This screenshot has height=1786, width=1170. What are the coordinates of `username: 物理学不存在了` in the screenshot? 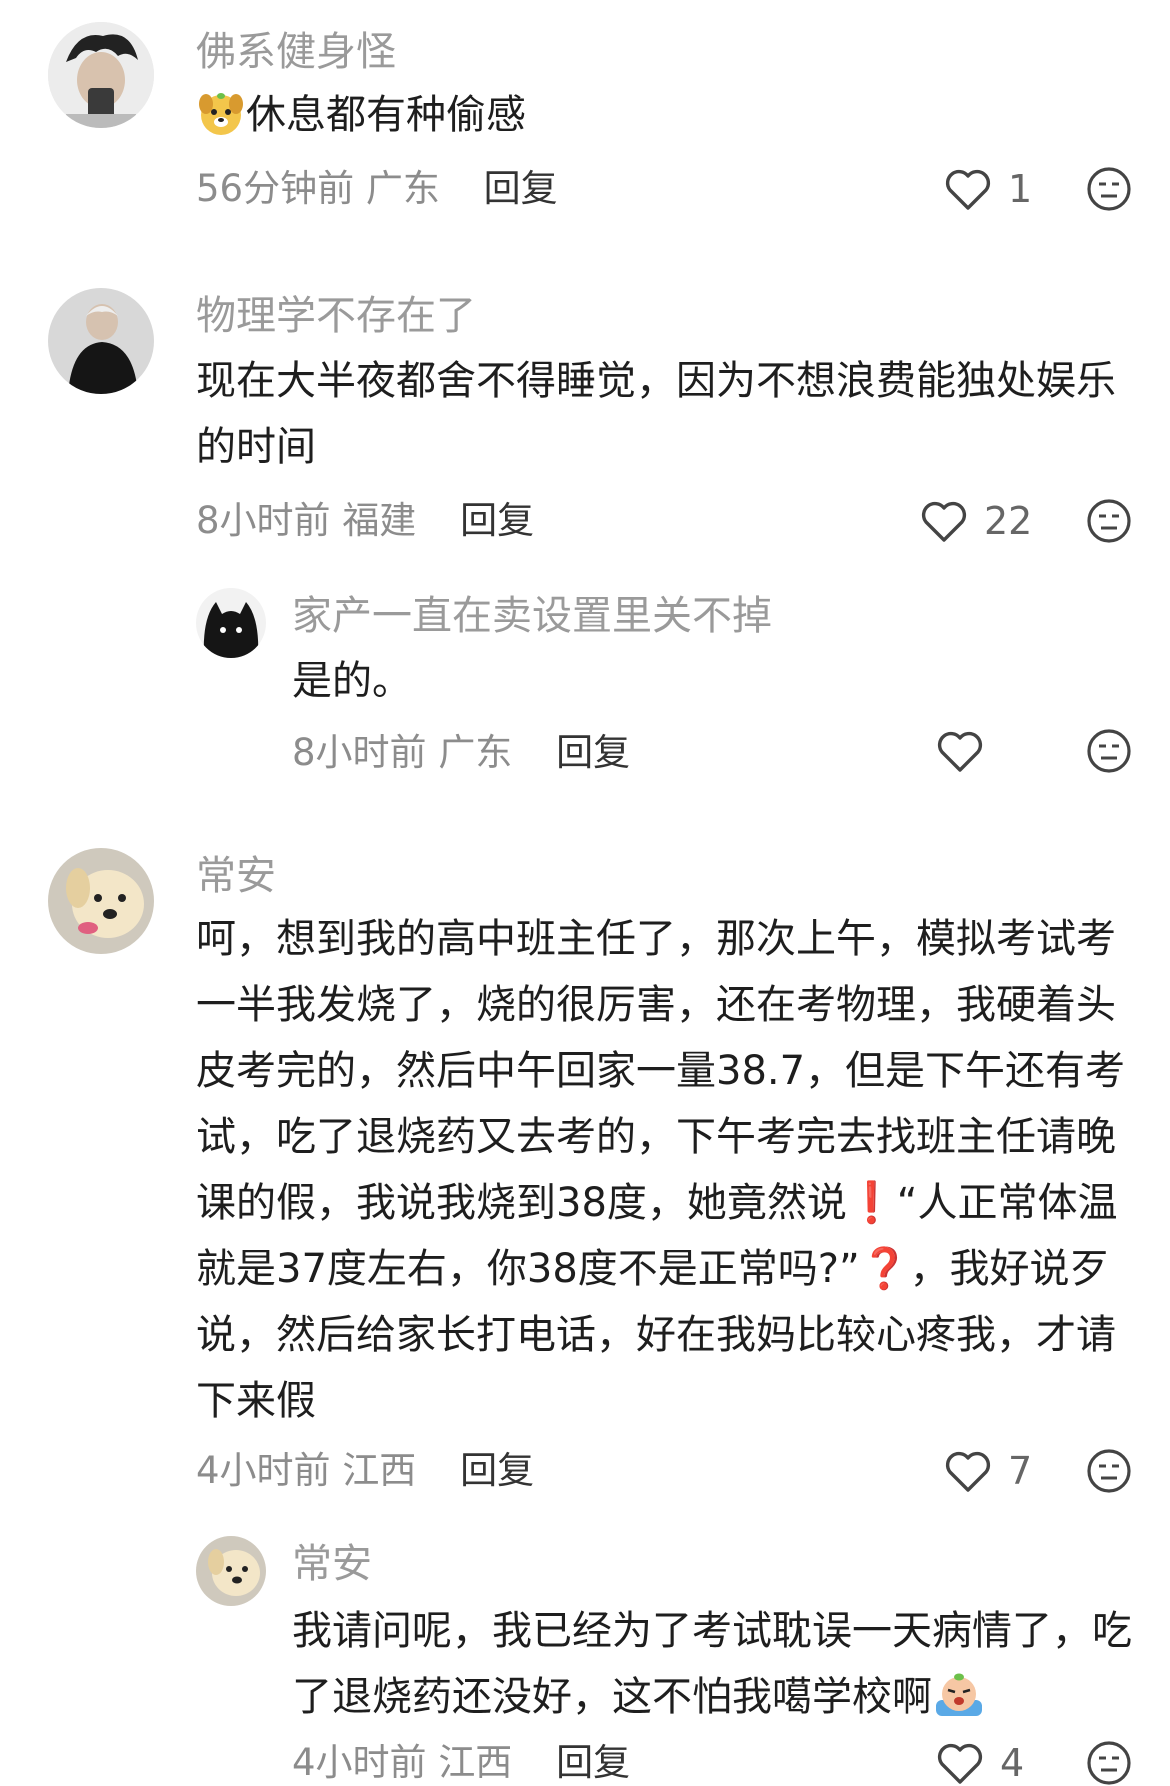 It's located at (336, 316).